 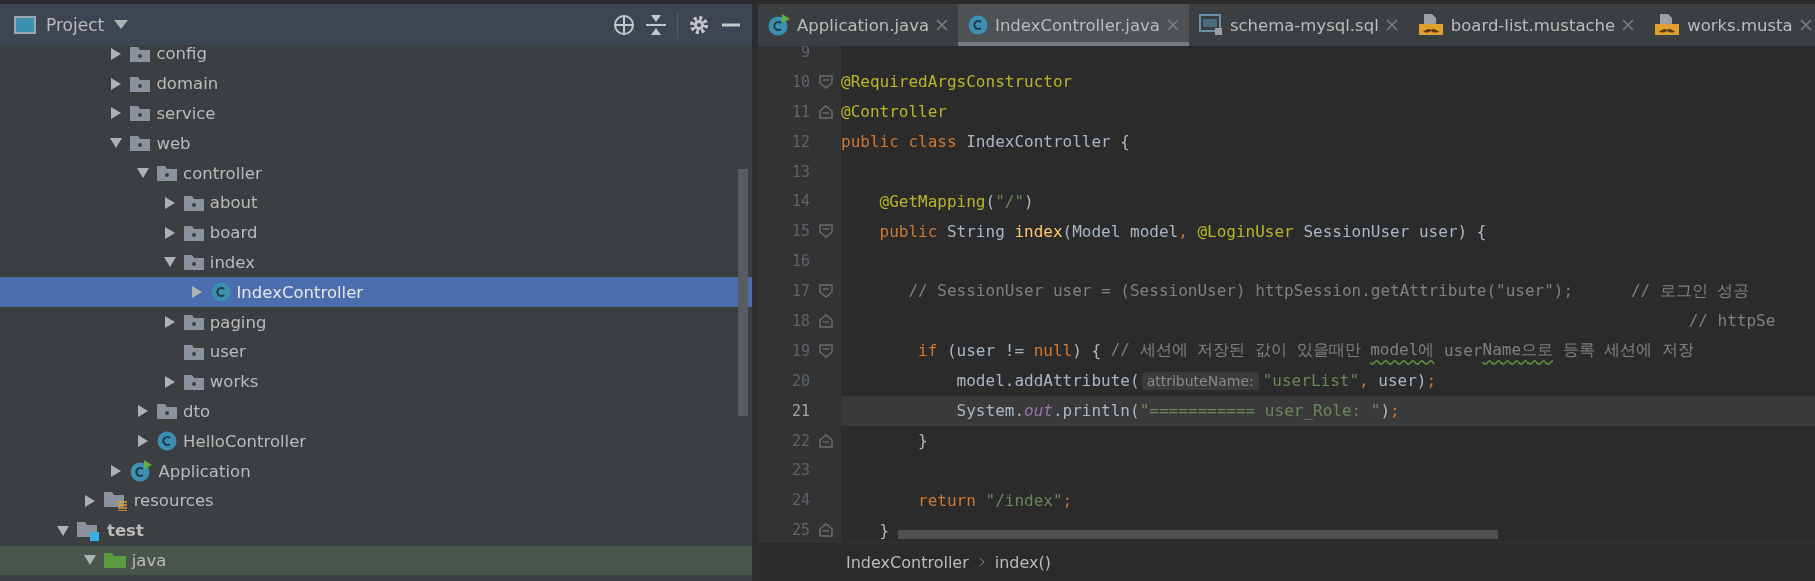 I want to click on tree-item: resources, so click(x=376, y=500).